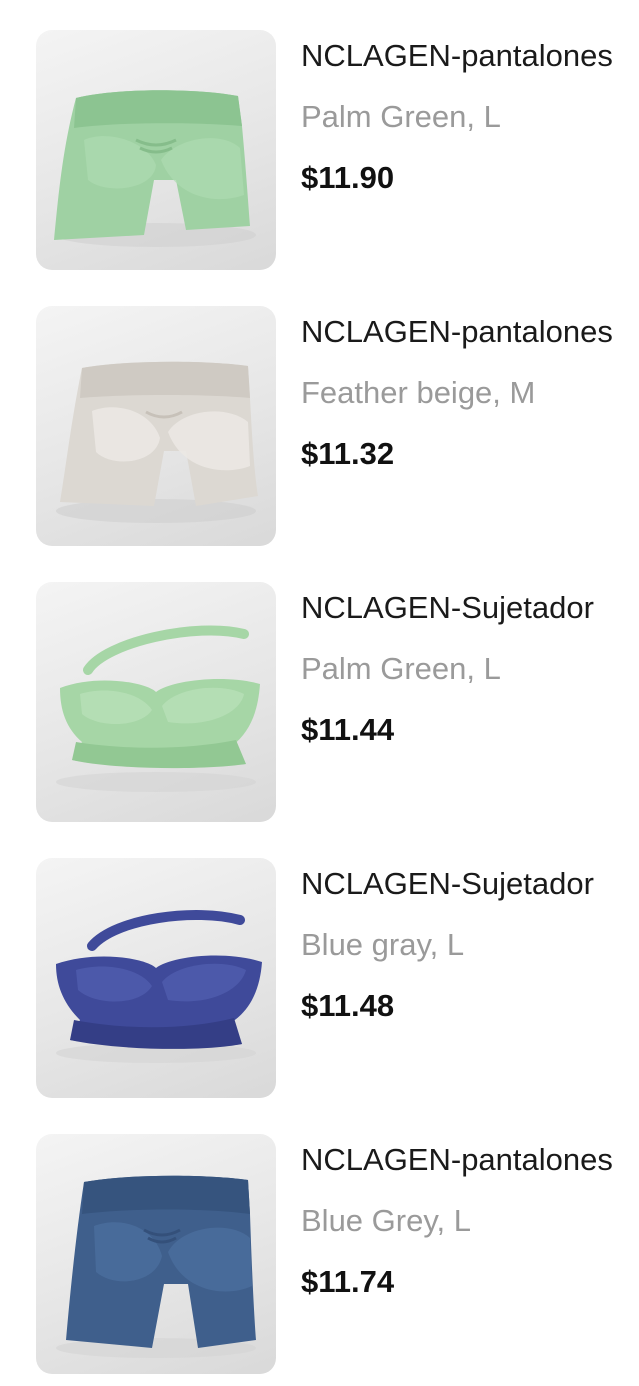  What do you see at coordinates (348, 1281) in the screenshot?
I see `product-price: $11.74` at bounding box center [348, 1281].